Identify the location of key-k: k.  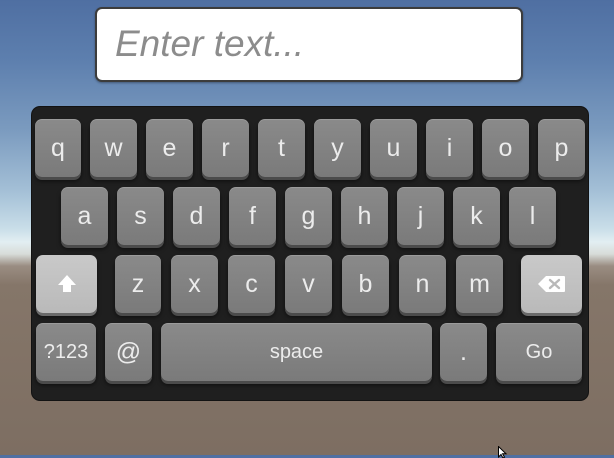
(476, 216).